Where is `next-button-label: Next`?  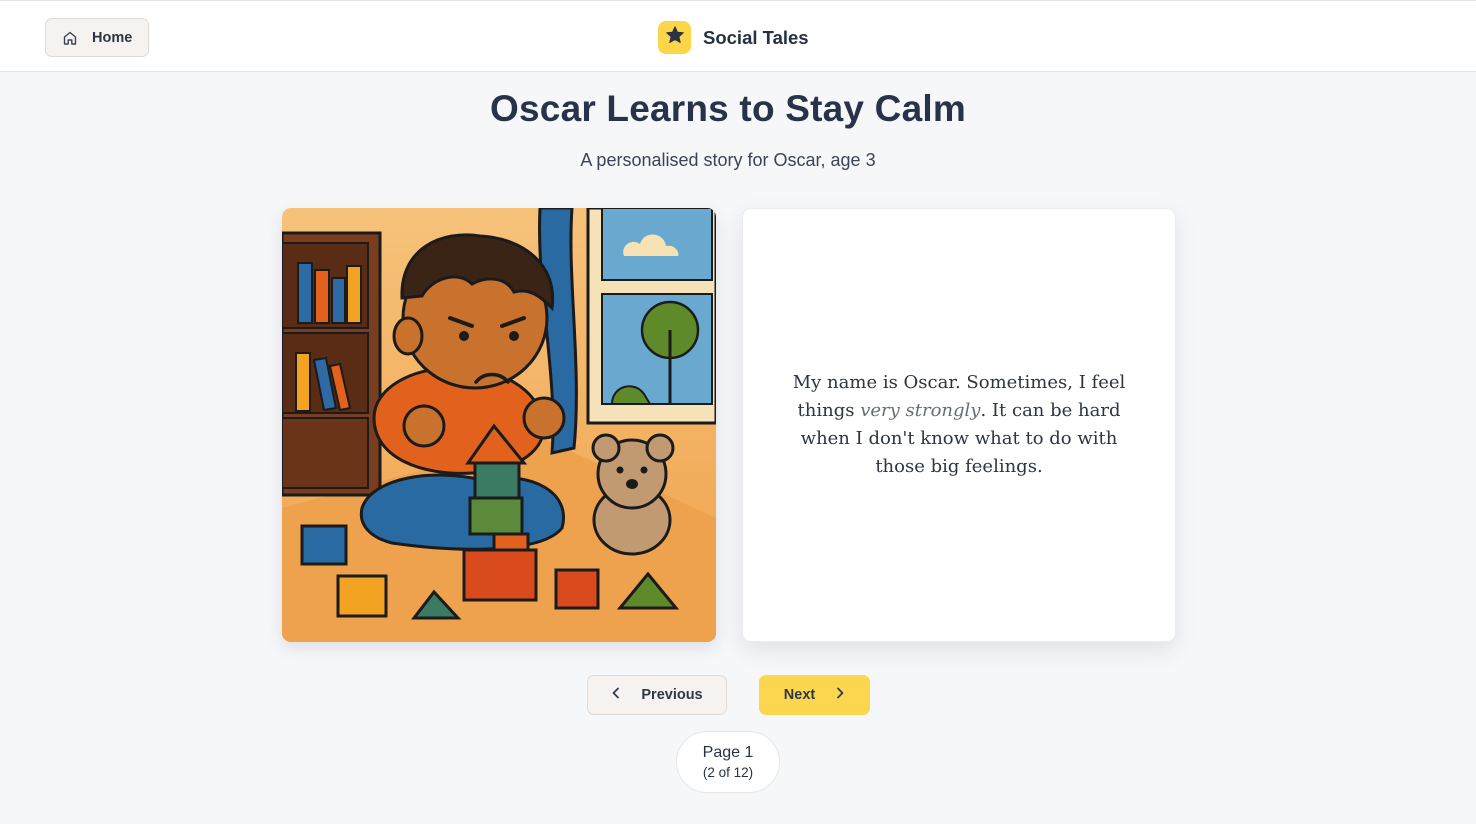 next-button-label: Next is located at coordinates (799, 695).